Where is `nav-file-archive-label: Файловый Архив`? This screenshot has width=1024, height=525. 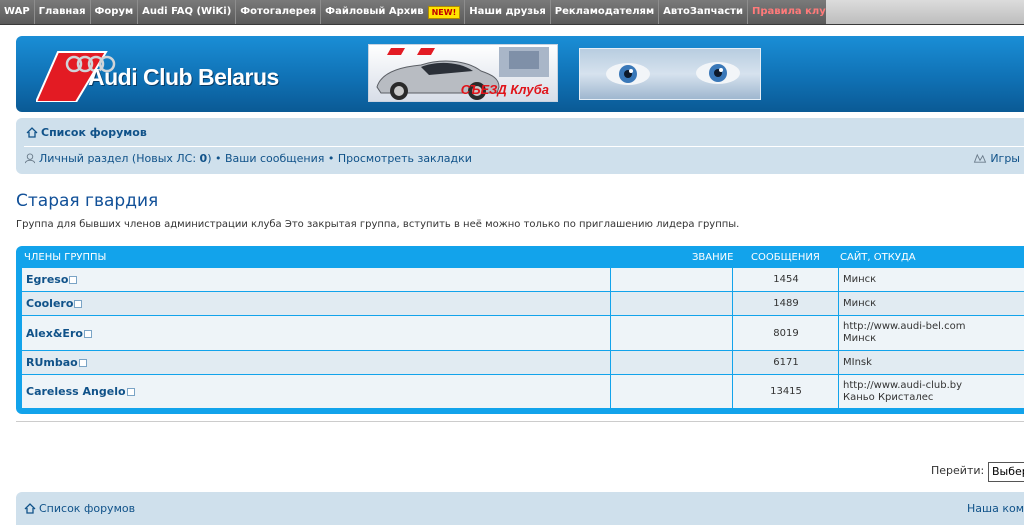 nav-file-archive-label: Файловый Архив is located at coordinates (374, 11).